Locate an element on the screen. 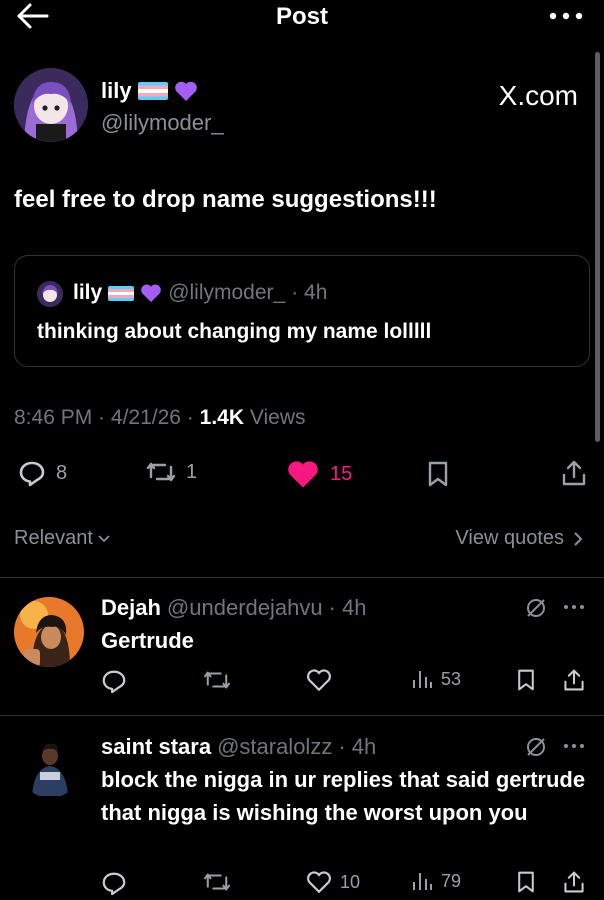 The image size is (604, 900). post-time: 8:46 PM is located at coordinates (53, 417).